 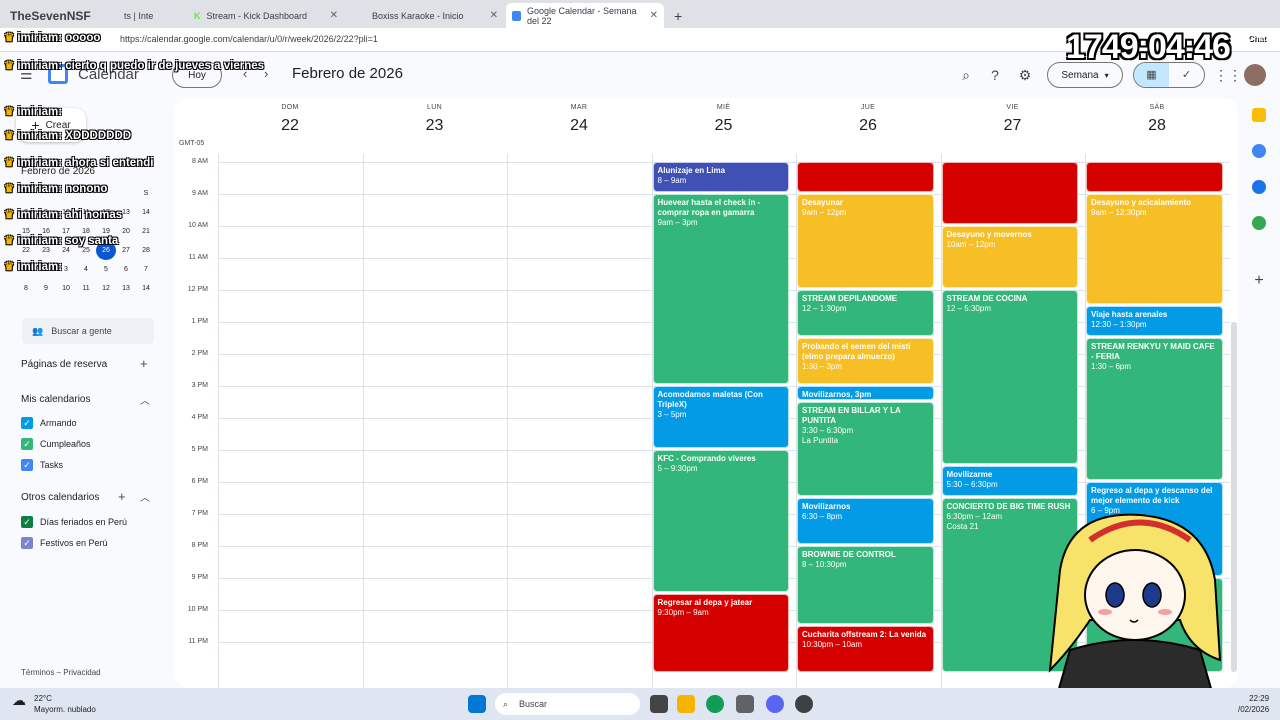 I want to click on day-header: LUN 23, so click(x=435, y=119).